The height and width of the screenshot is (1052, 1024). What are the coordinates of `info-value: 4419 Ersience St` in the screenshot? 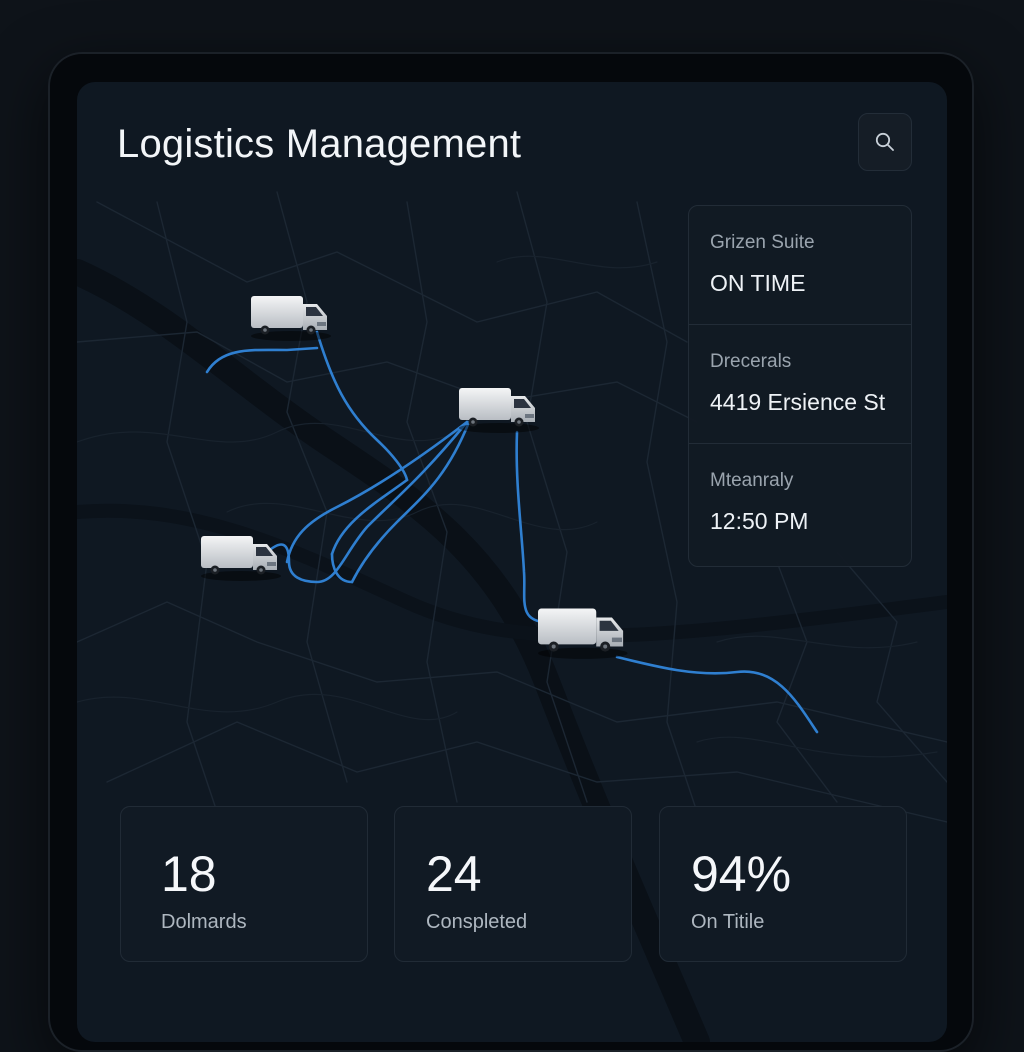 It's located at (798, 402).